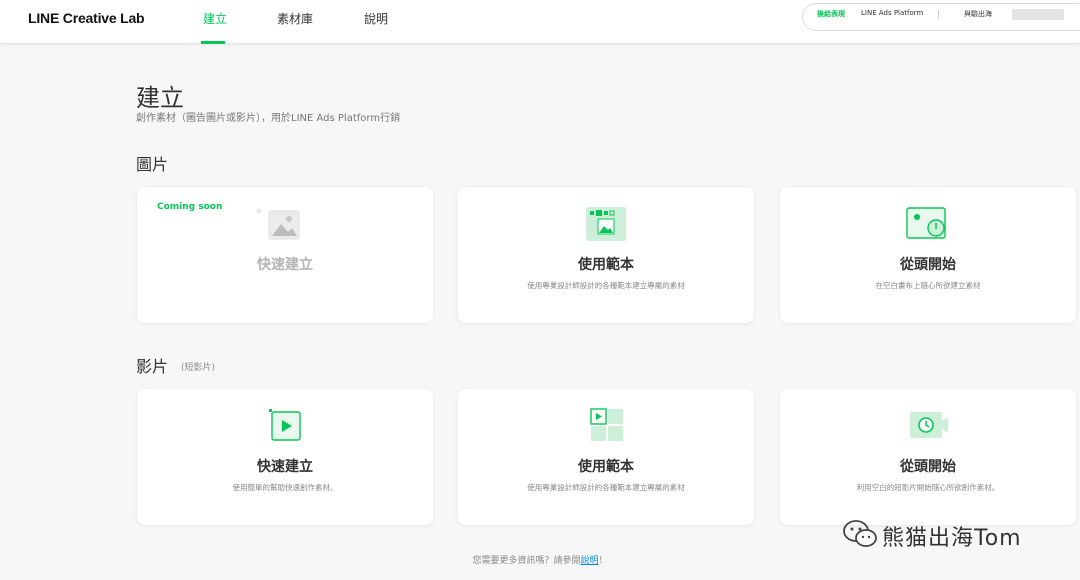 This screenshot has width=1080, height=580. What do you see at coordinates (606, 457) in the screenshot?
I see `card-video-use-template: 使用範本 使用專業設計師設計的各種範本建立專屬的素材` at bounding box center [606, 457].